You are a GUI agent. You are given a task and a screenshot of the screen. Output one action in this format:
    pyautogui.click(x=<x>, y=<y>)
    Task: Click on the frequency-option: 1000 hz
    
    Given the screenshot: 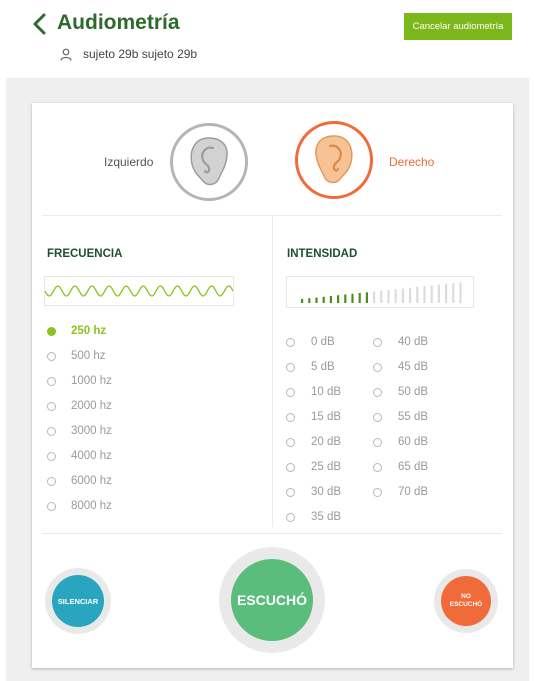 What is the action you would take?
    pyautogui.click(x=79, y=381)
    